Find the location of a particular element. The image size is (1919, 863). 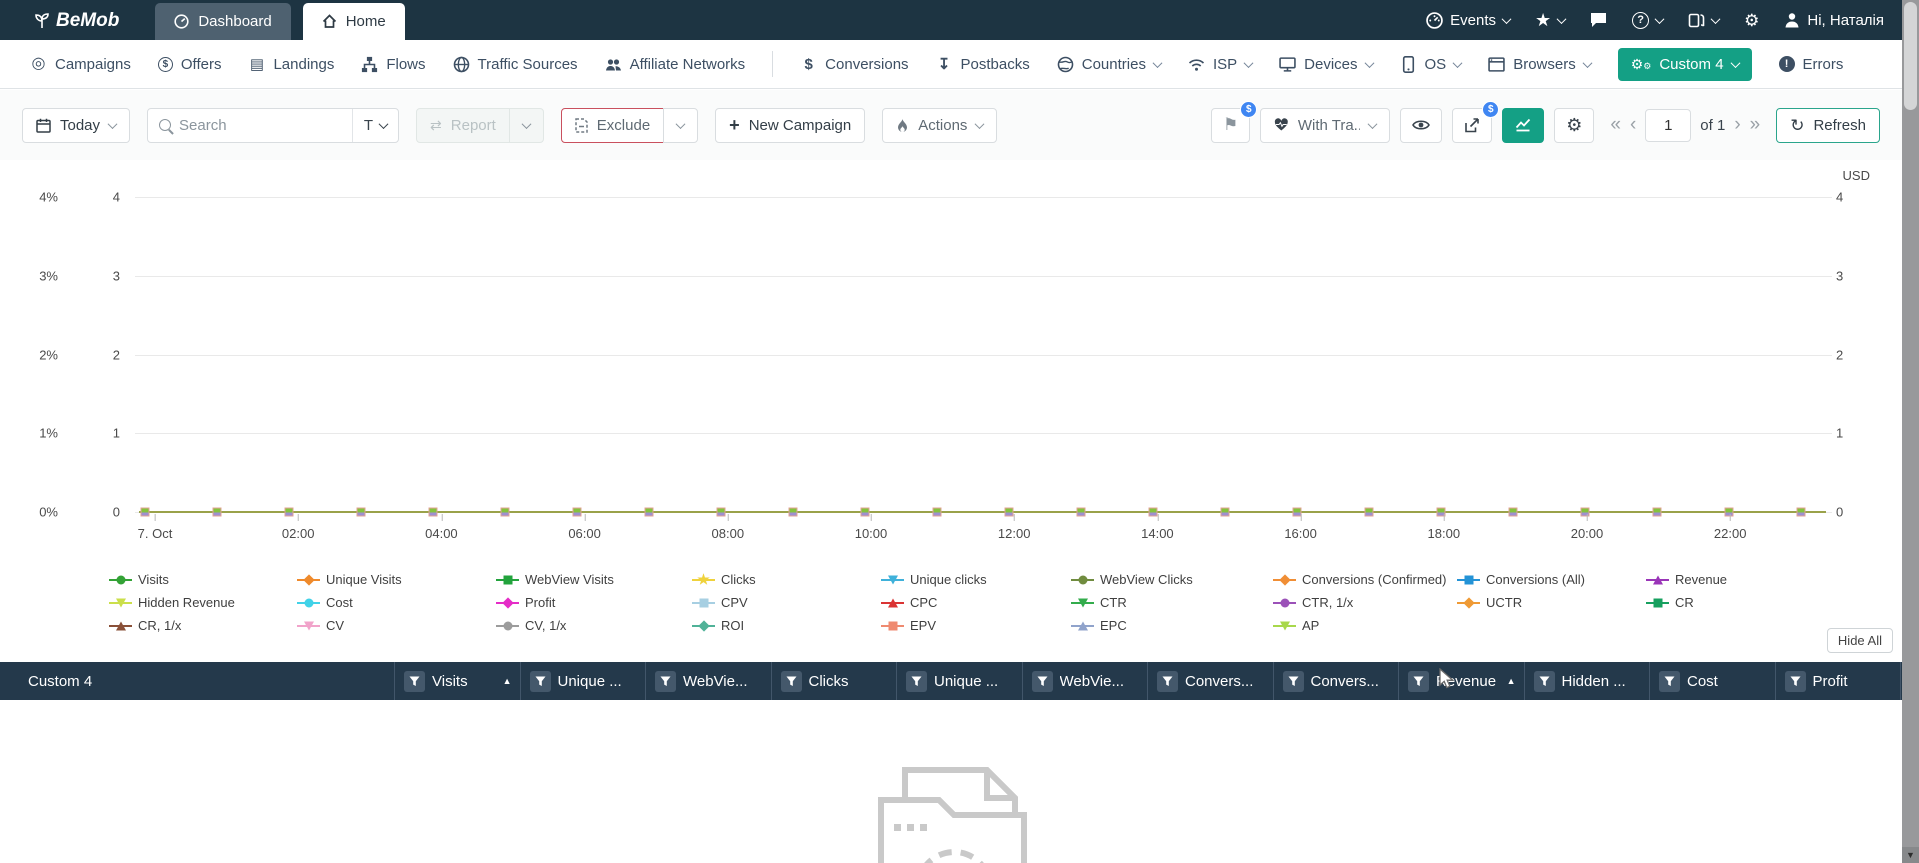

nav-item-errors: ! Errors is located at coordinates (1810, 64).